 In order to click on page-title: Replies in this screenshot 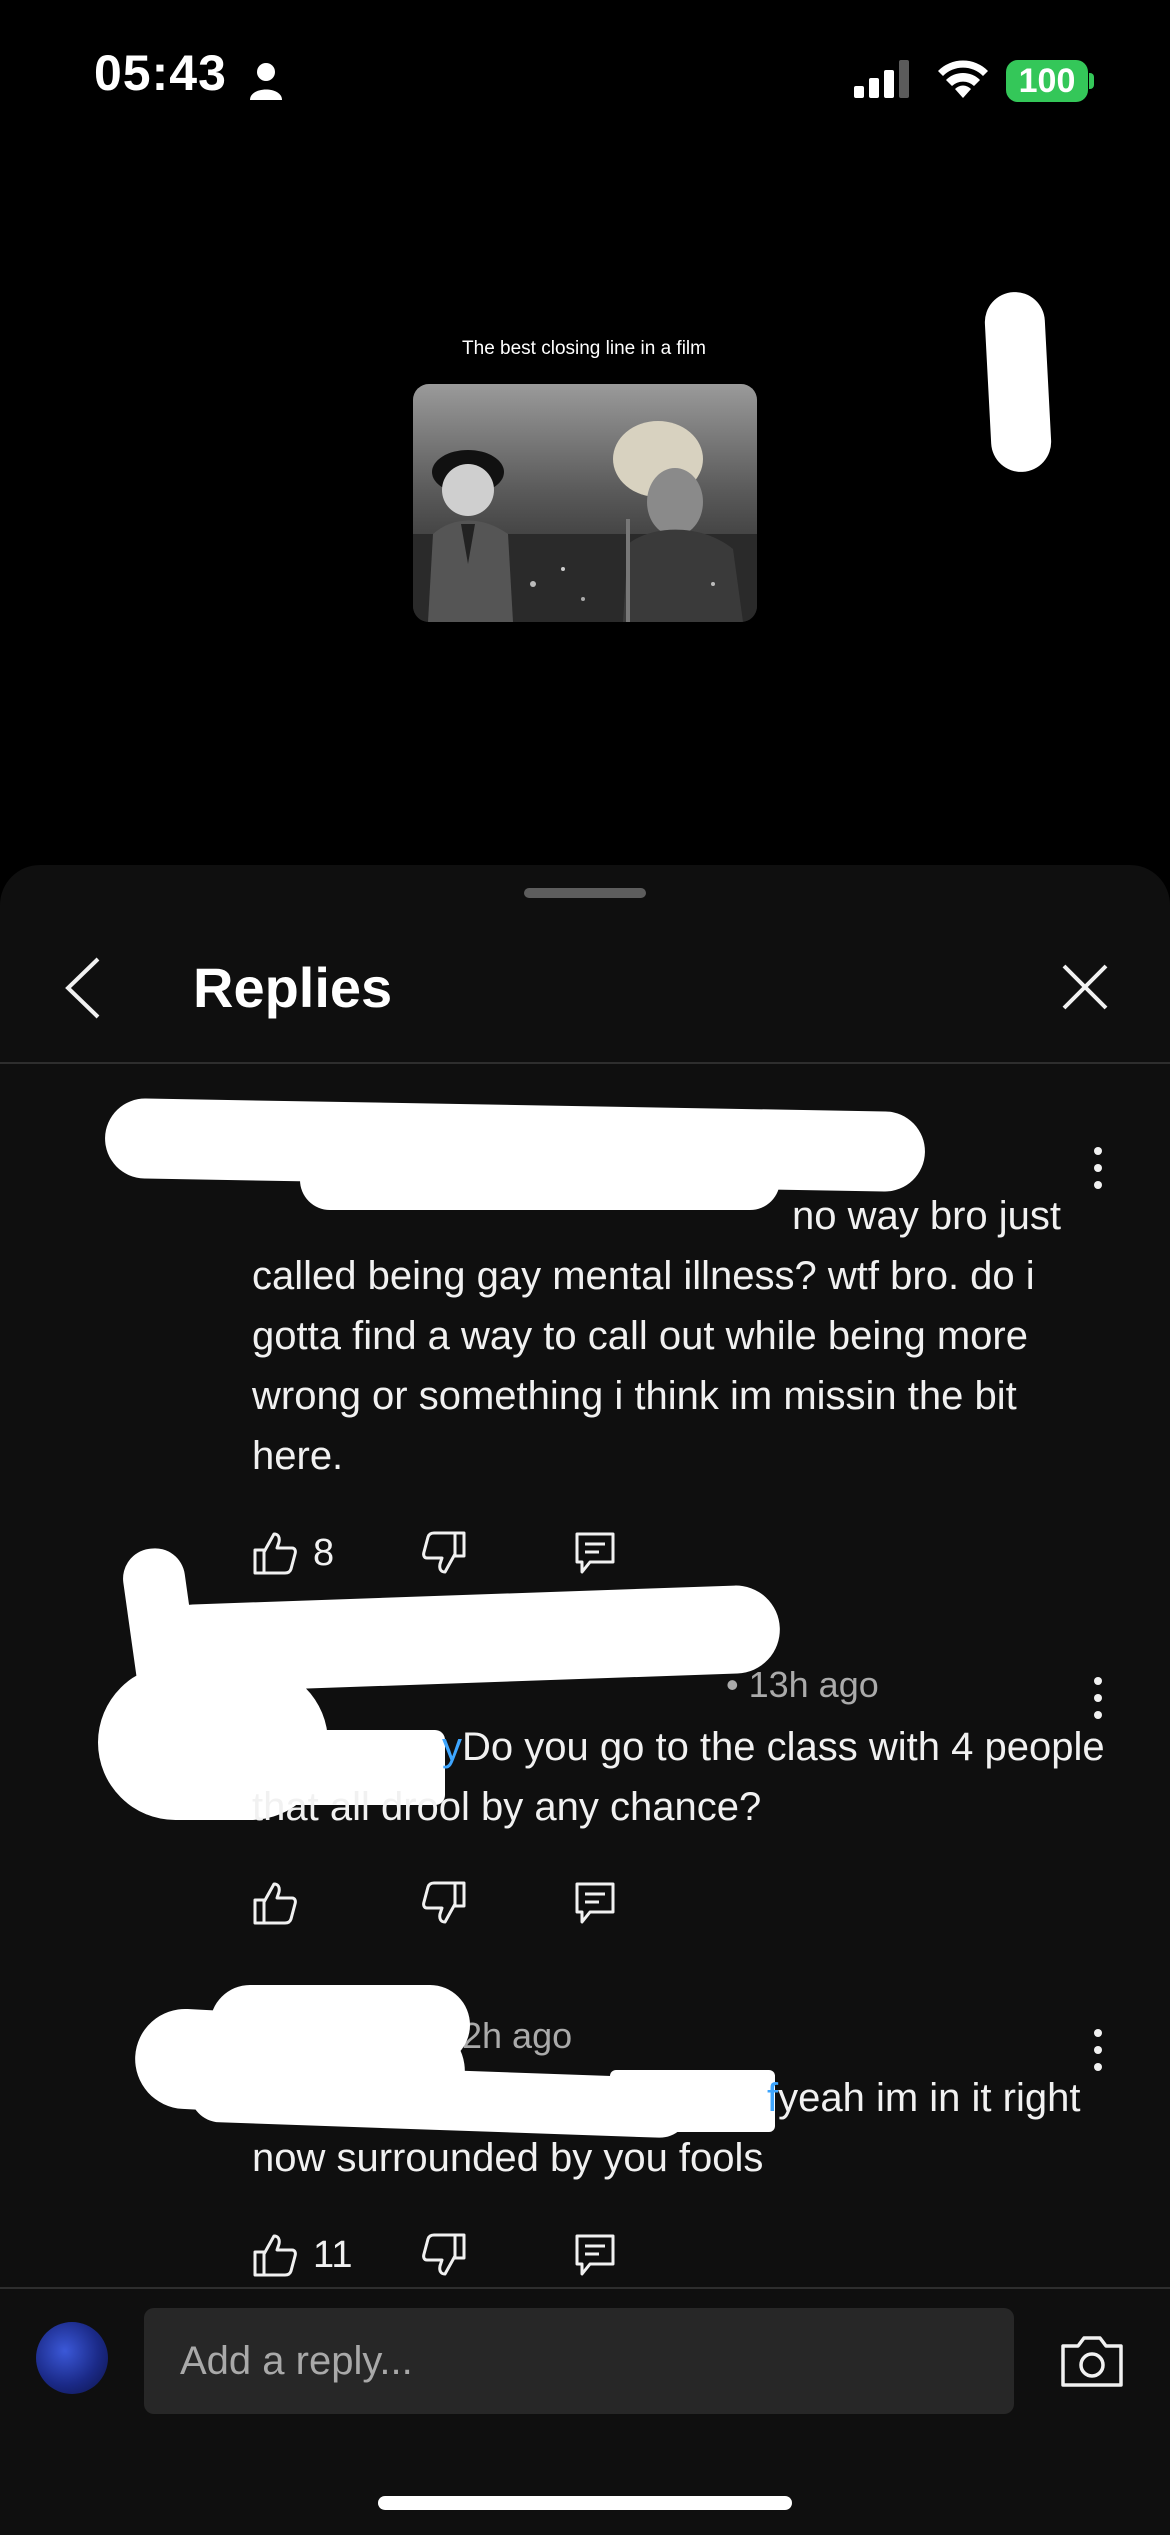, I will do `click(293, 987)`.